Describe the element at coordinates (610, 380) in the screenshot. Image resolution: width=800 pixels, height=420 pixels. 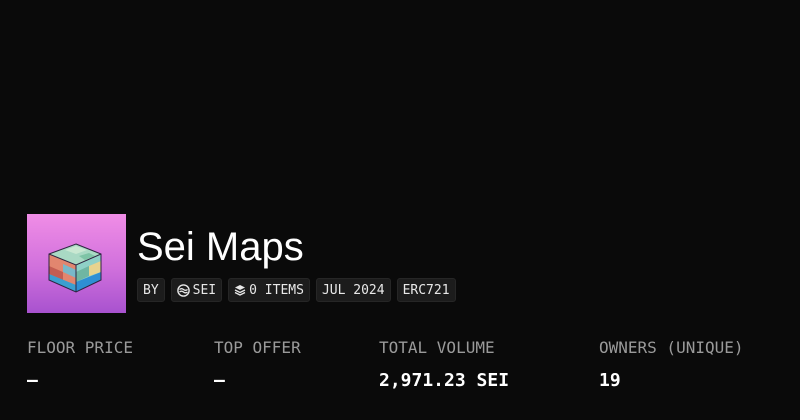
I see `stat-value: 19` at that location.